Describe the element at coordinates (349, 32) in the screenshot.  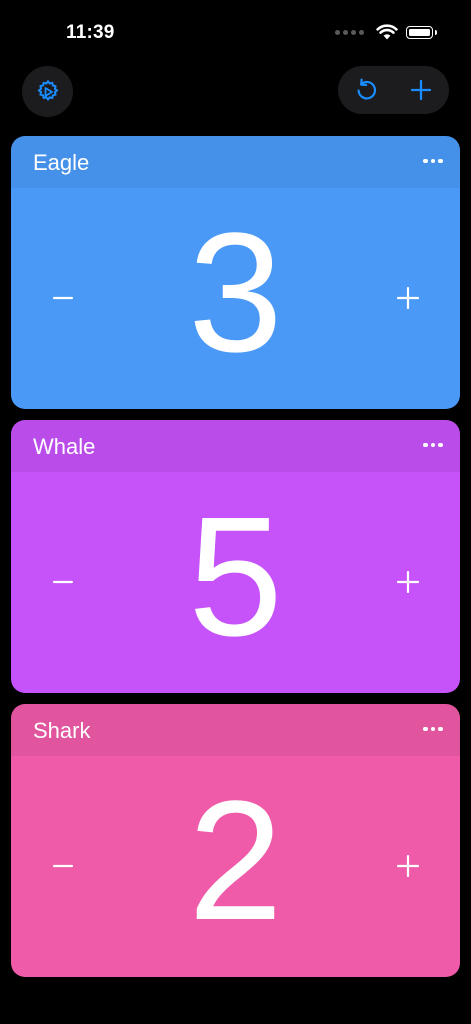
I see `cellular-signal-icon` at that location.